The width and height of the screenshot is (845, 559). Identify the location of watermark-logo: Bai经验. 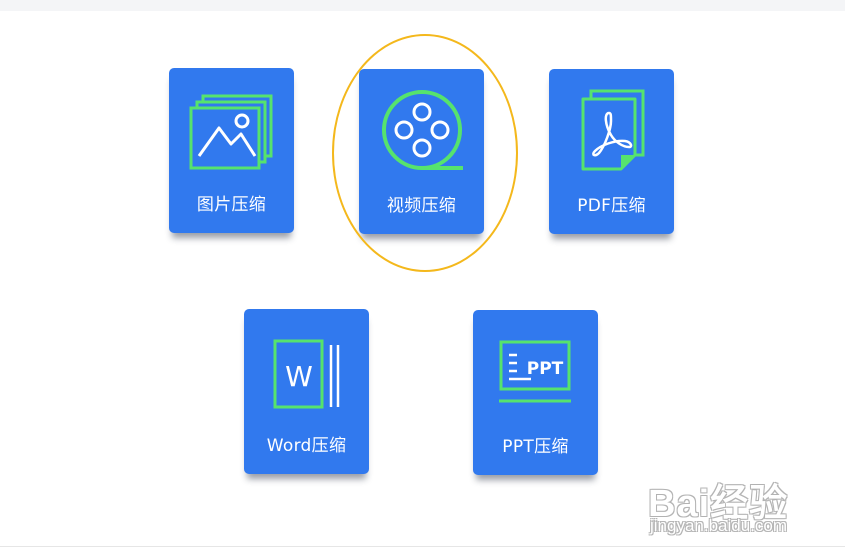
(718, 504).